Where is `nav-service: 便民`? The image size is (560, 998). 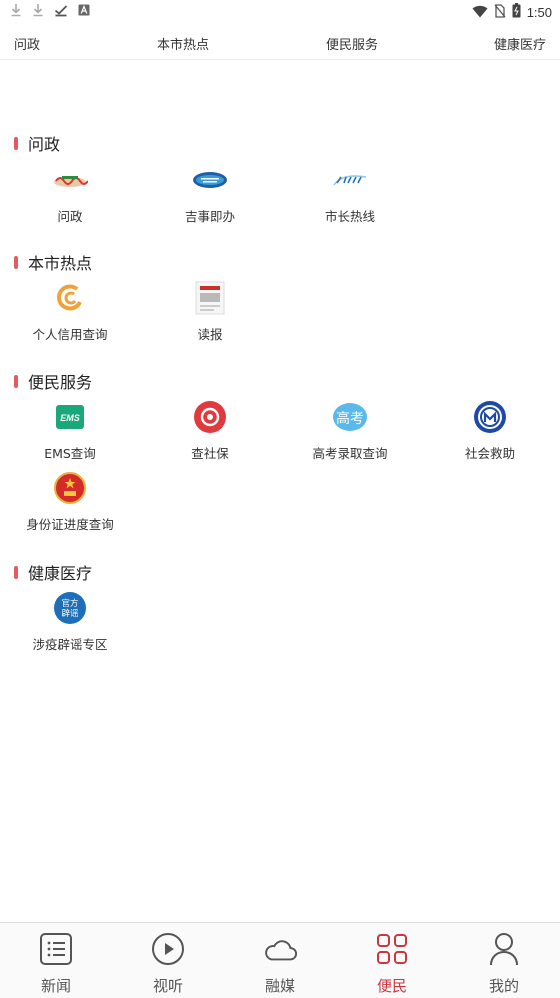
nav-service: 便民 is located at coordinates (392, 963).